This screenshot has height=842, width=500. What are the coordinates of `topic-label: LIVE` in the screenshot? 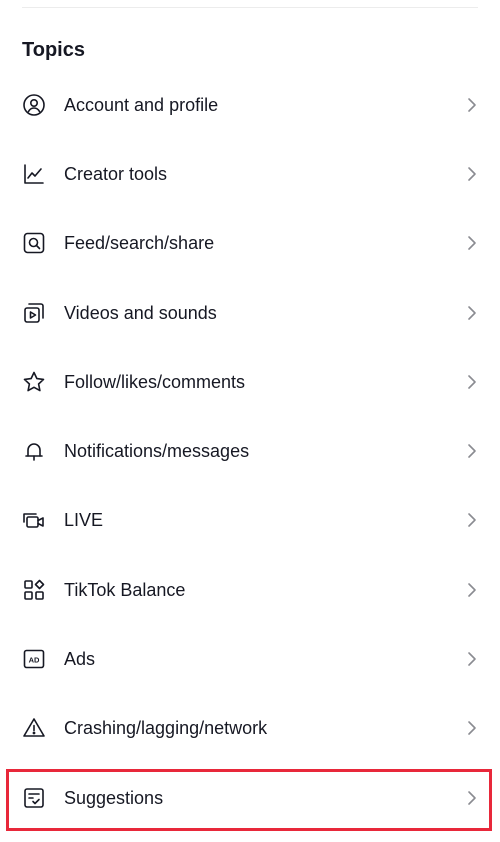 It's located at (84, 520).